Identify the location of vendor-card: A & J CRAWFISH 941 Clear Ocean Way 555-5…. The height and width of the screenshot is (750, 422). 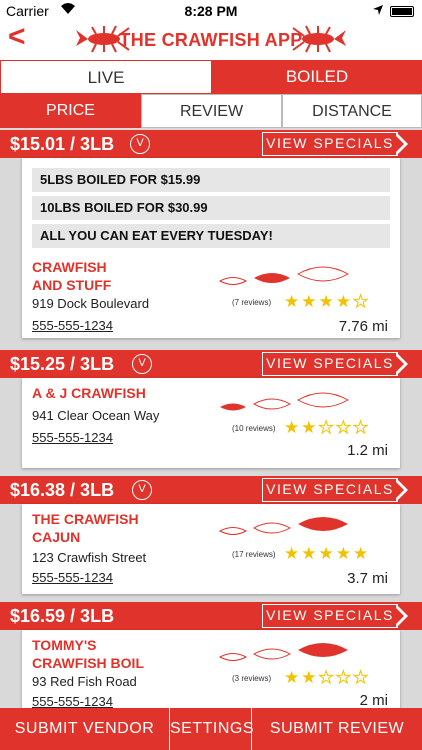
(211, 423).